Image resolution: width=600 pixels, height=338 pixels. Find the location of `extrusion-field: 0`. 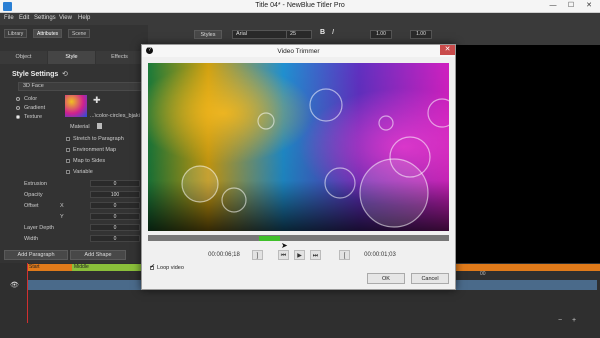

extrusion-field: 0 is located at coordinates (115, 183).